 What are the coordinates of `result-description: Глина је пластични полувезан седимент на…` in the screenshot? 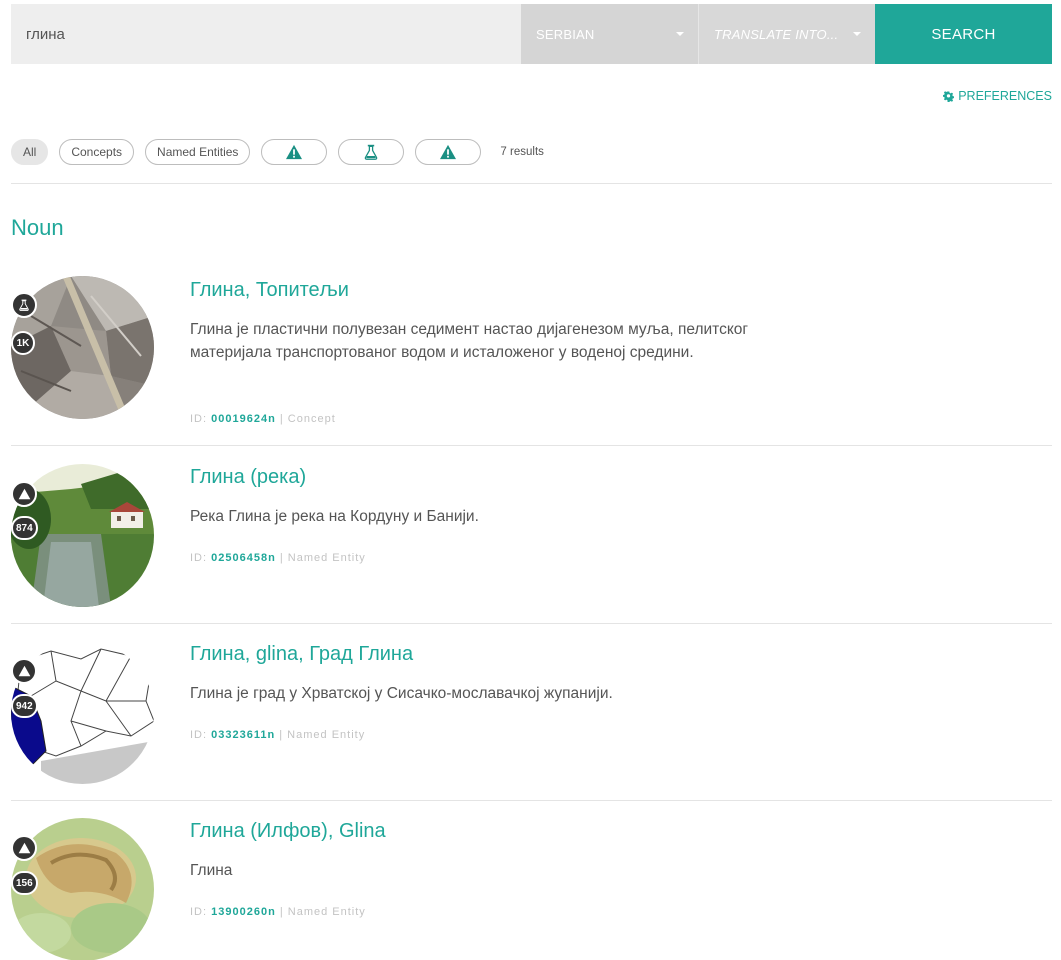 It's located at (469, 341).